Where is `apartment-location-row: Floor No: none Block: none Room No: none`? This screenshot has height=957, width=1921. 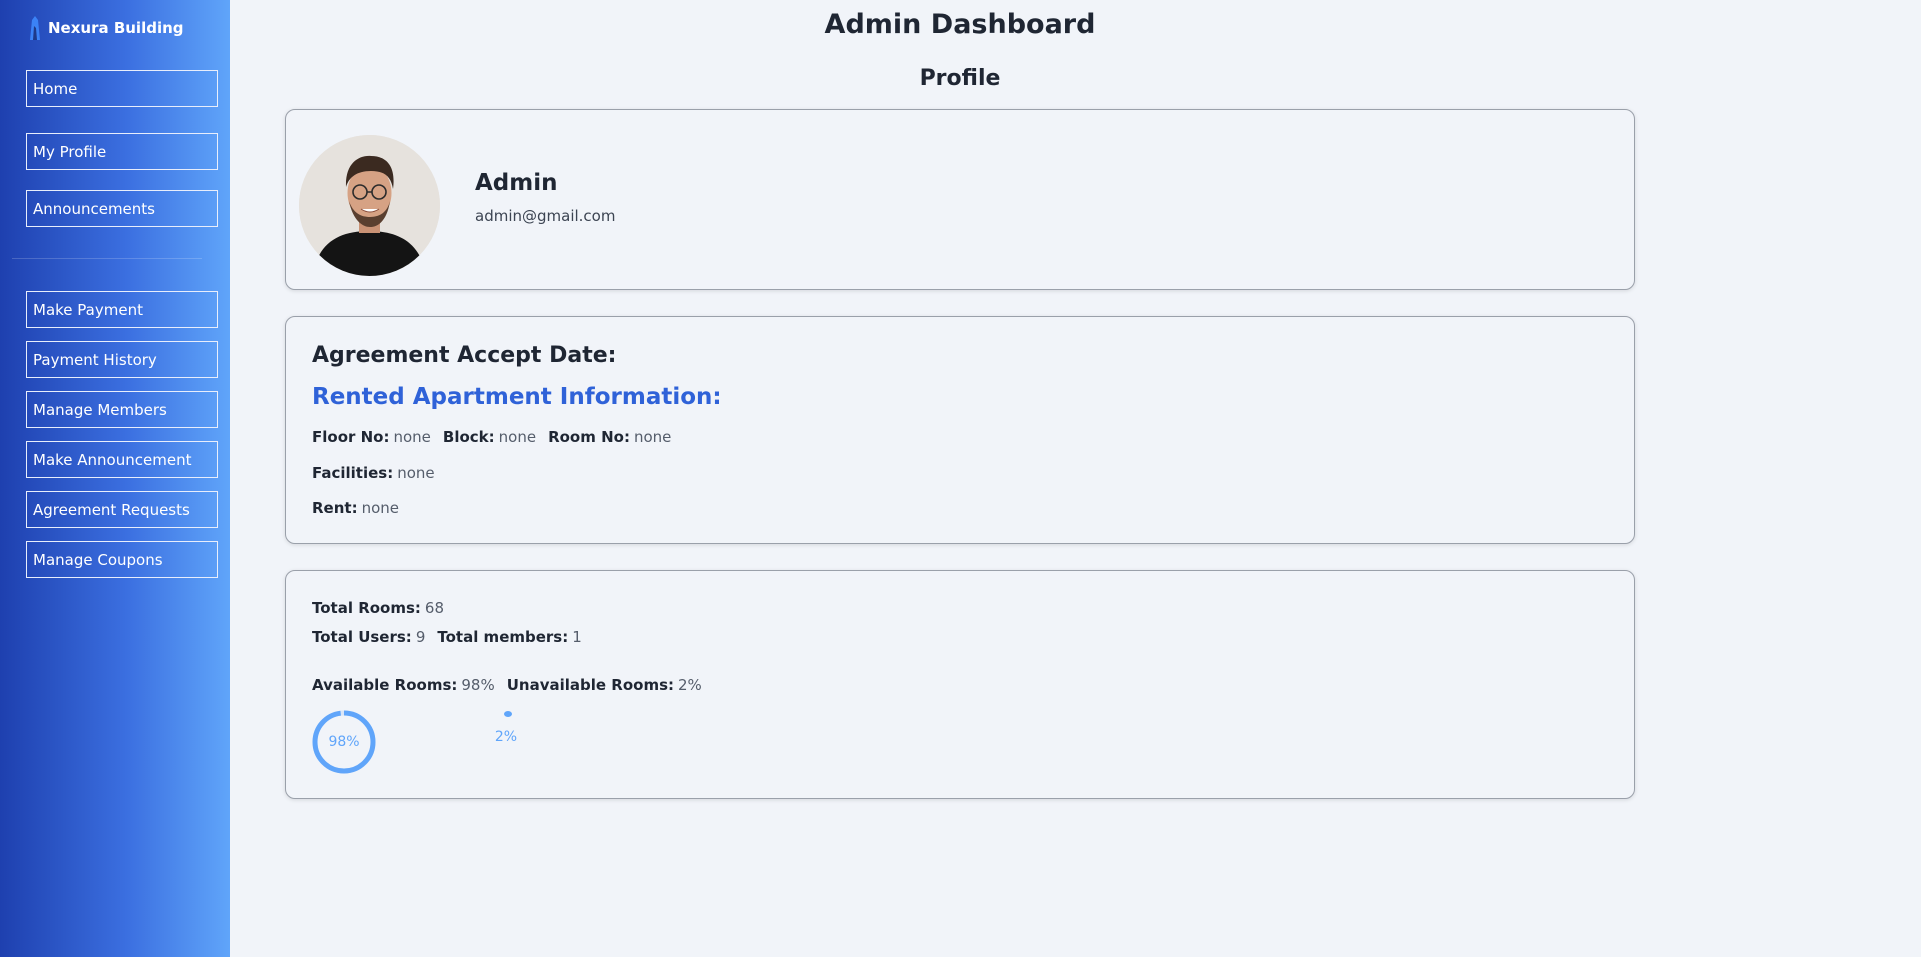 apartment-location-row: Floor No: none Block: none Room No: none is located at coordinates (497, 437).